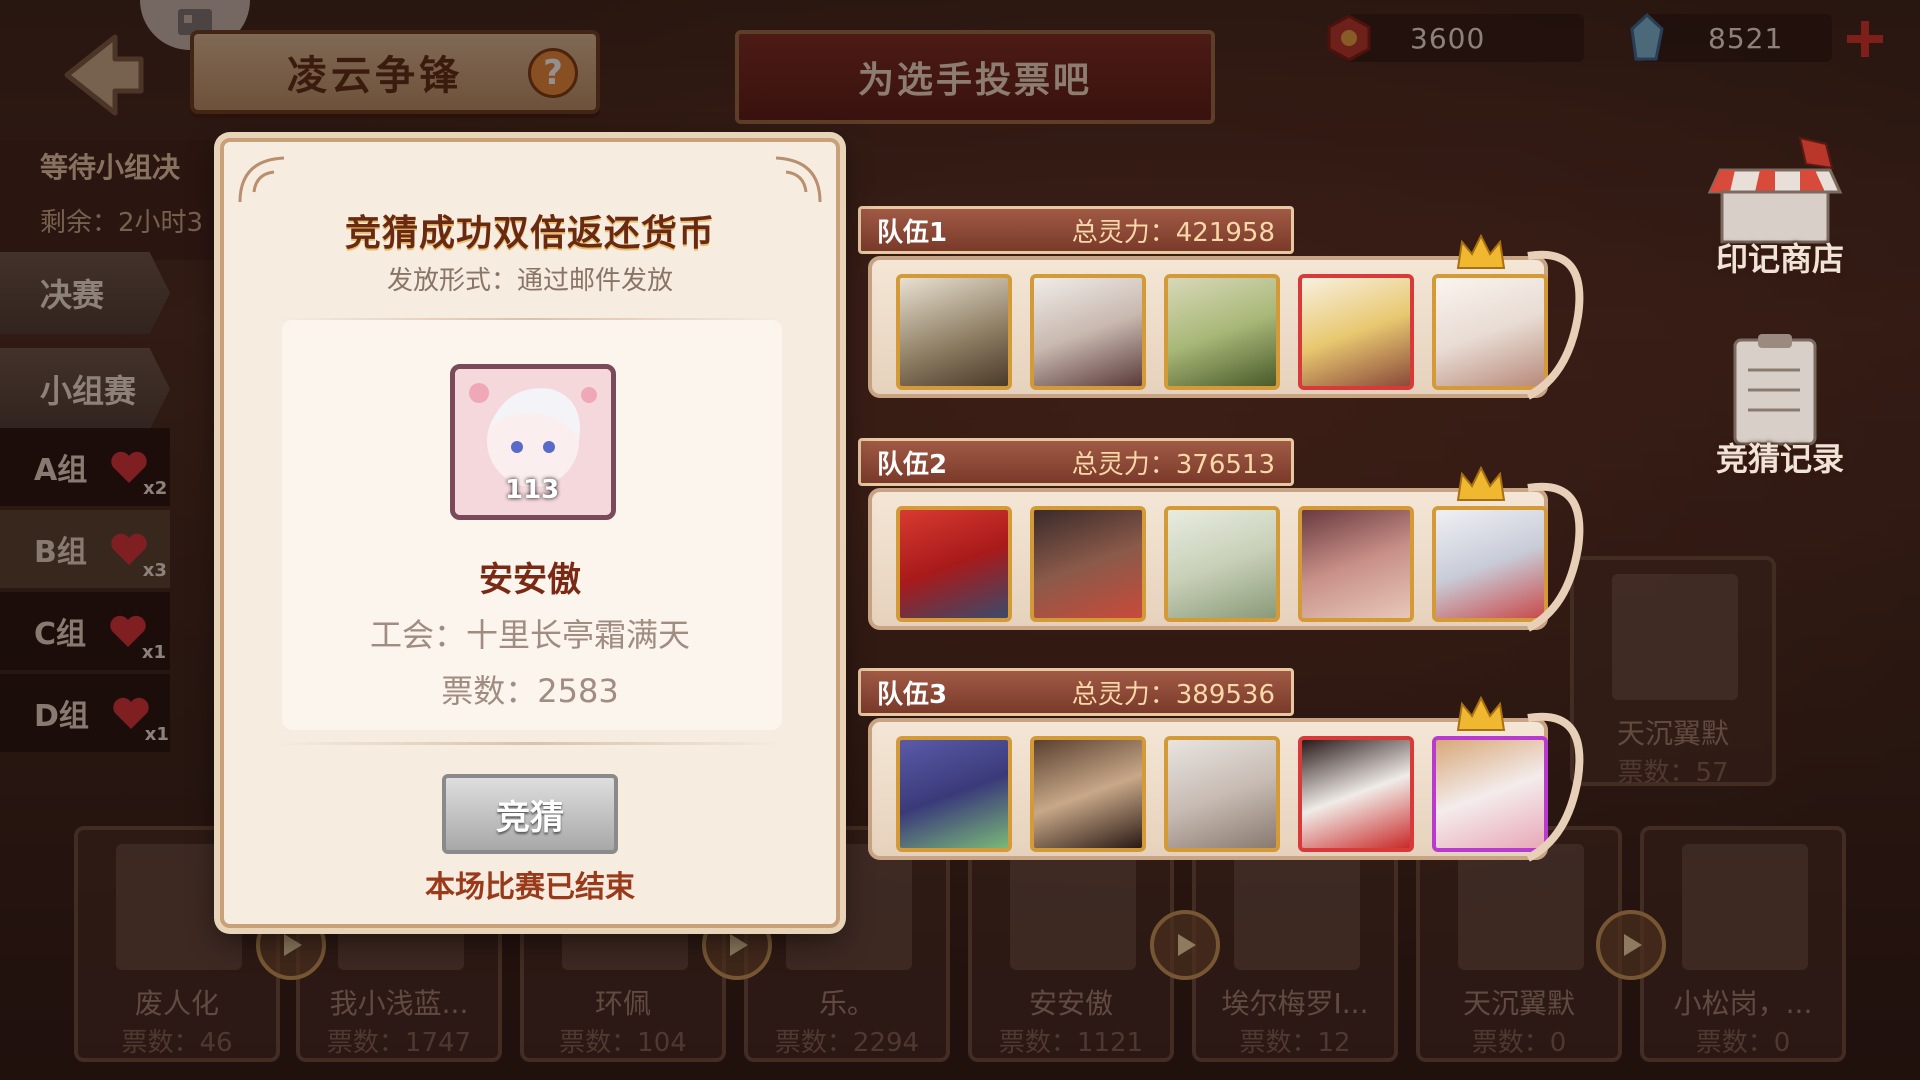 Image resolution: width=1920 pixels, height=1080 pixels. I want to click on clipboard-icon, so click(1775, 390).